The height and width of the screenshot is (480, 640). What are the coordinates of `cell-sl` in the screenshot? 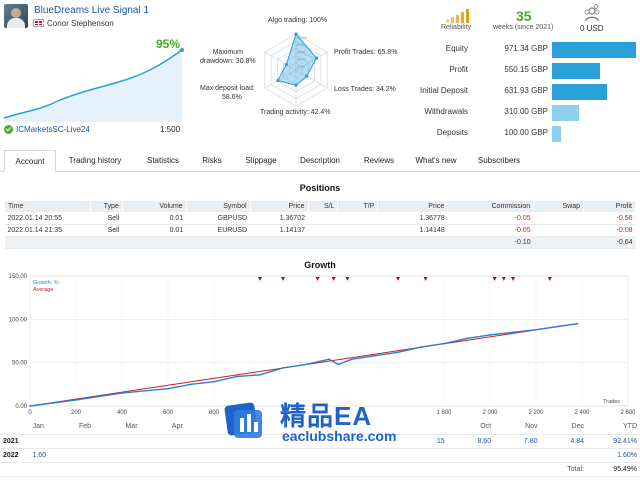 It's located at (323, 218).